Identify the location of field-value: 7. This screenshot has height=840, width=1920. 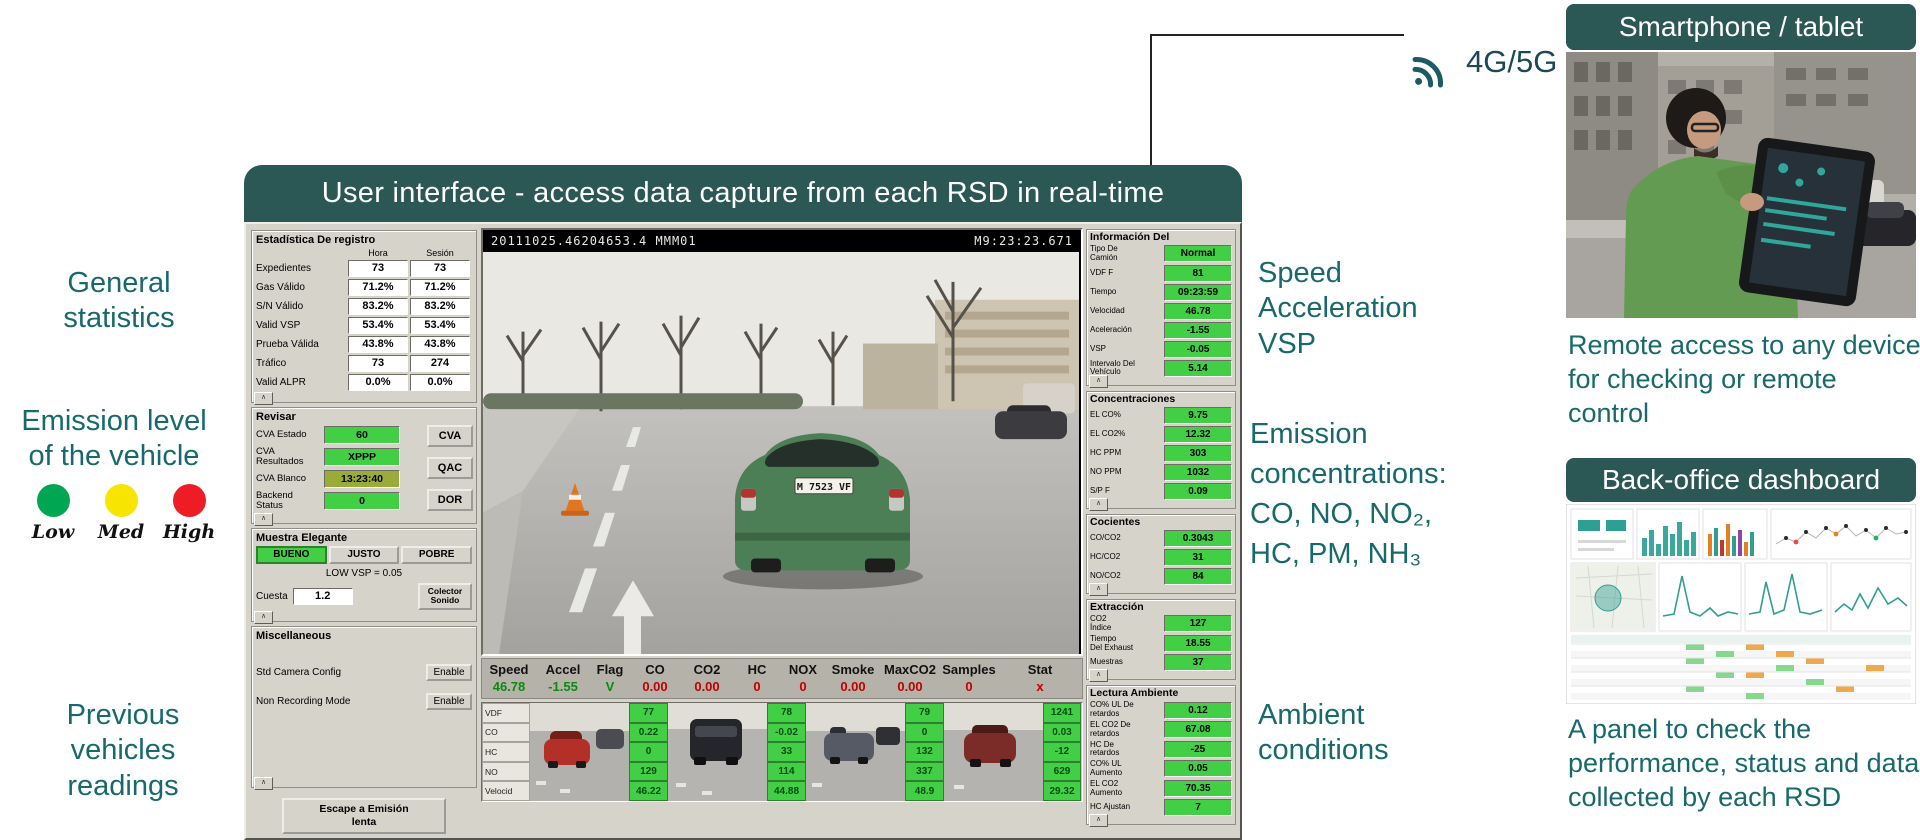
(1198, 808).